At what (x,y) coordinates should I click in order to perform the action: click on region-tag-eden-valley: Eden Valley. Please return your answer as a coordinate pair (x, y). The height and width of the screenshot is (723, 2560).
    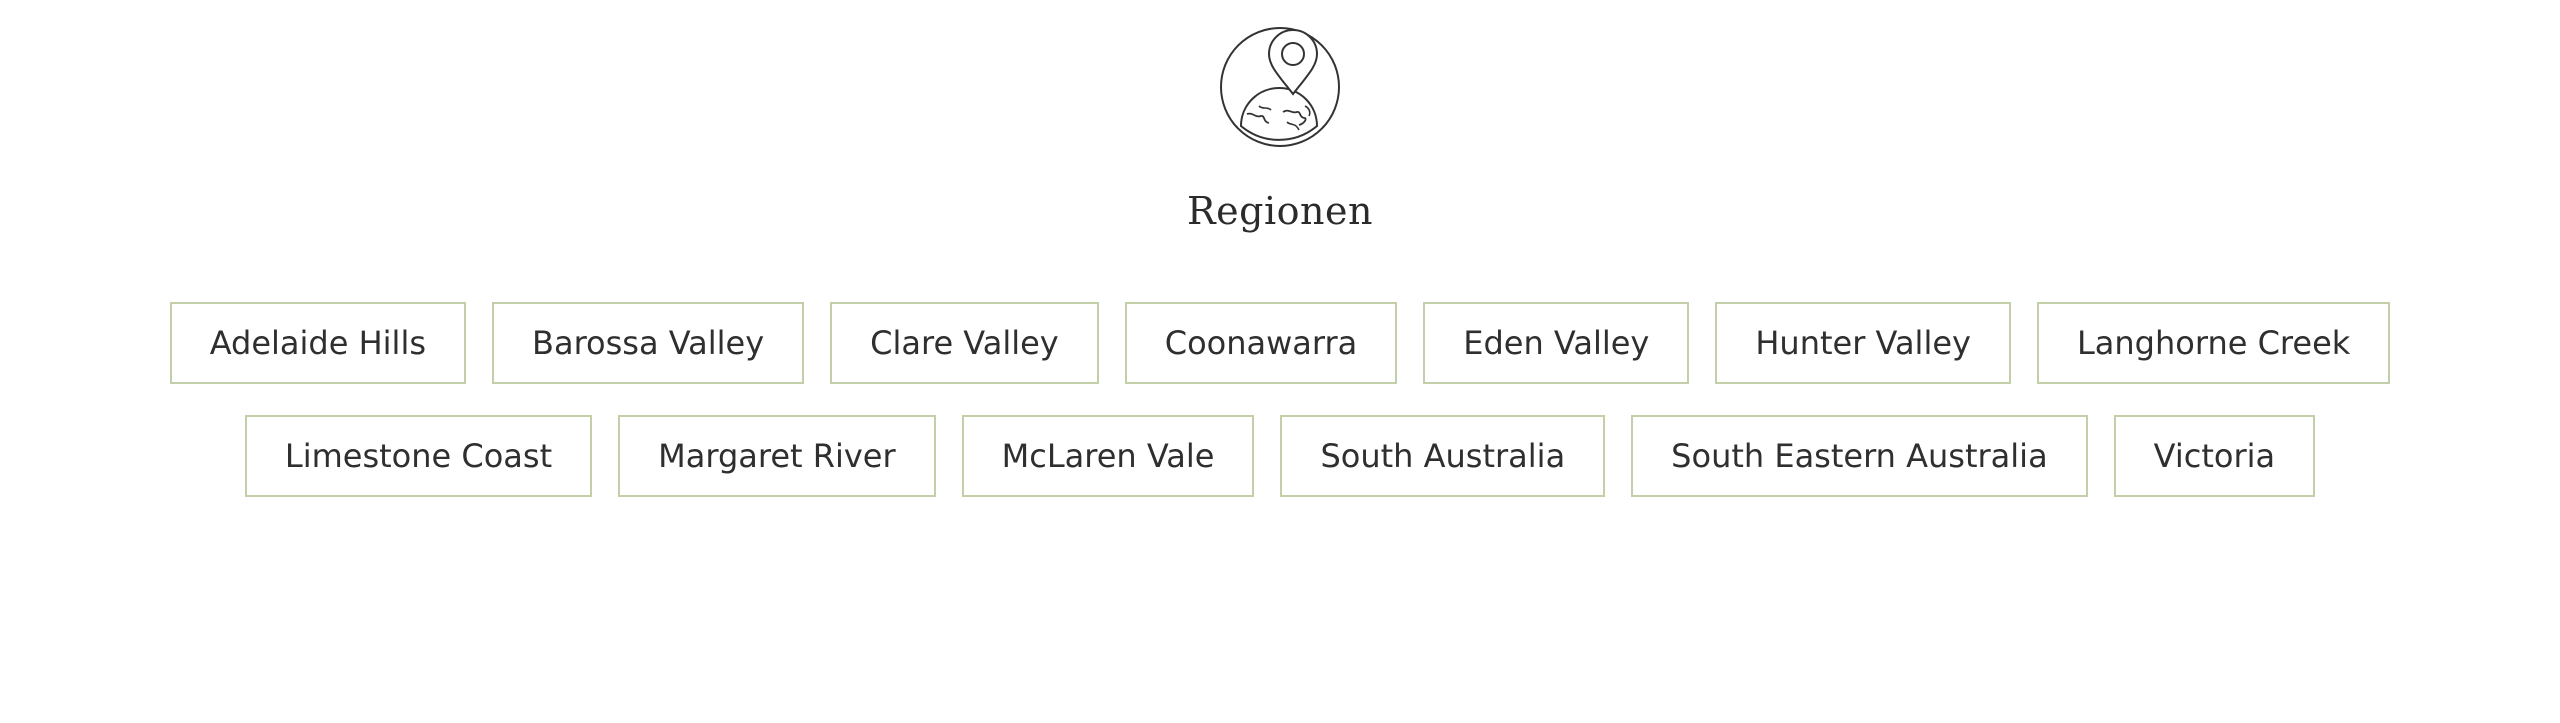
    Looking at the image, I should click on (1556, 343).